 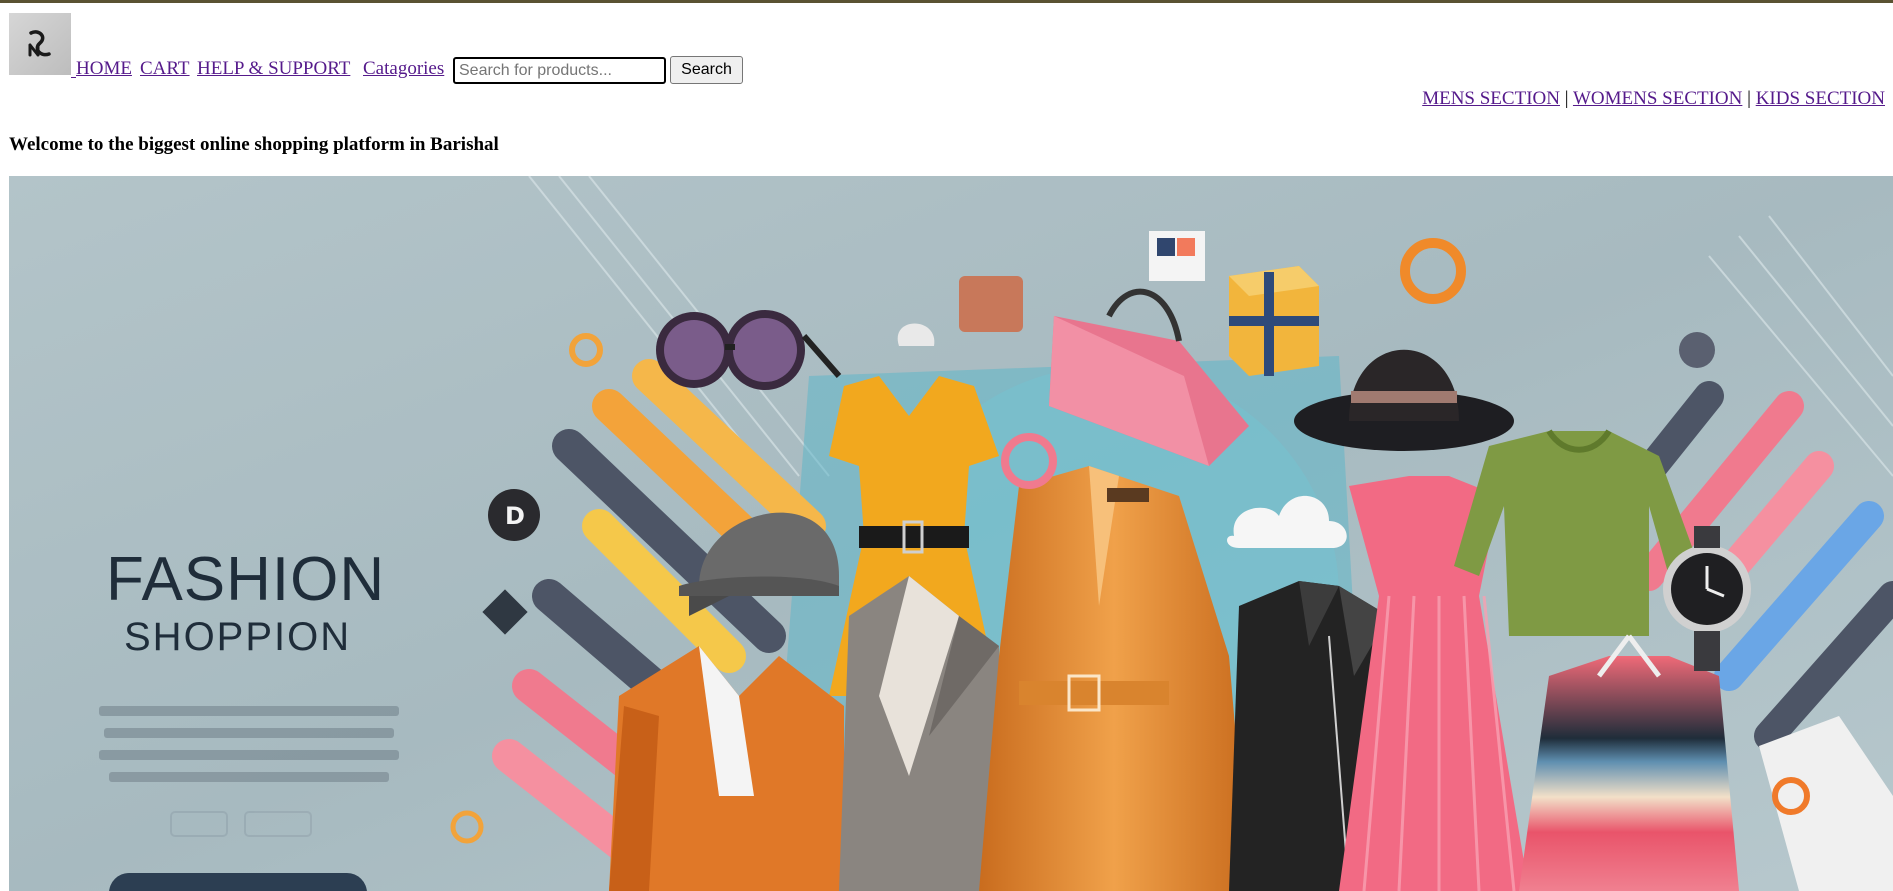 I want to click on search-input, so click(x=559, y=70).